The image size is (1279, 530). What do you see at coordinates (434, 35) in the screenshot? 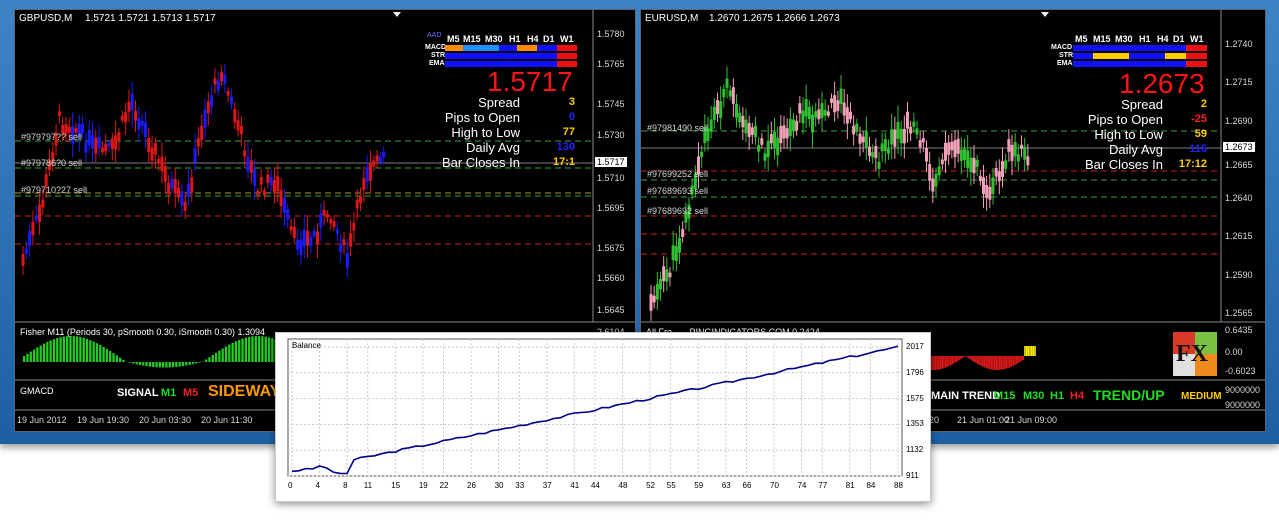
I see `tf-aad: AAD` at bounding box center [434, 35].